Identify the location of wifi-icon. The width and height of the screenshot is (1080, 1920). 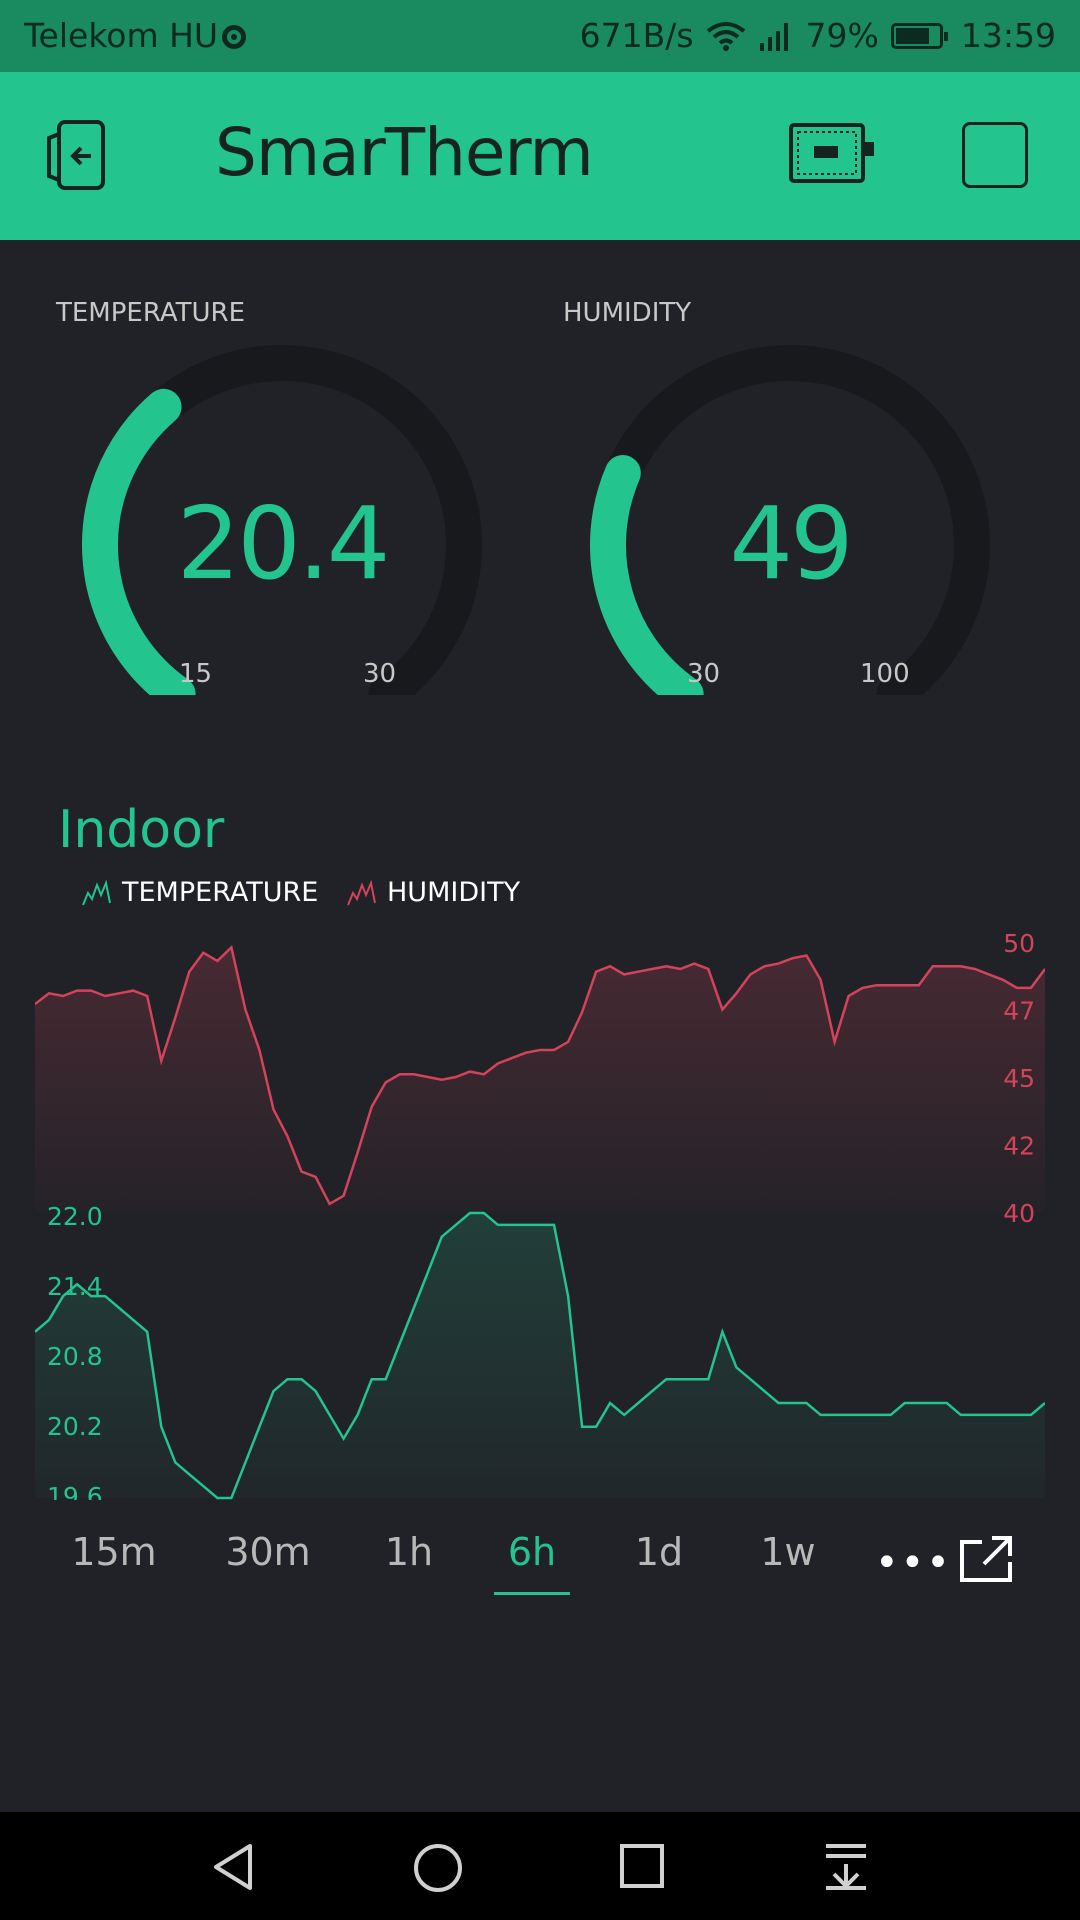
(725, 36).